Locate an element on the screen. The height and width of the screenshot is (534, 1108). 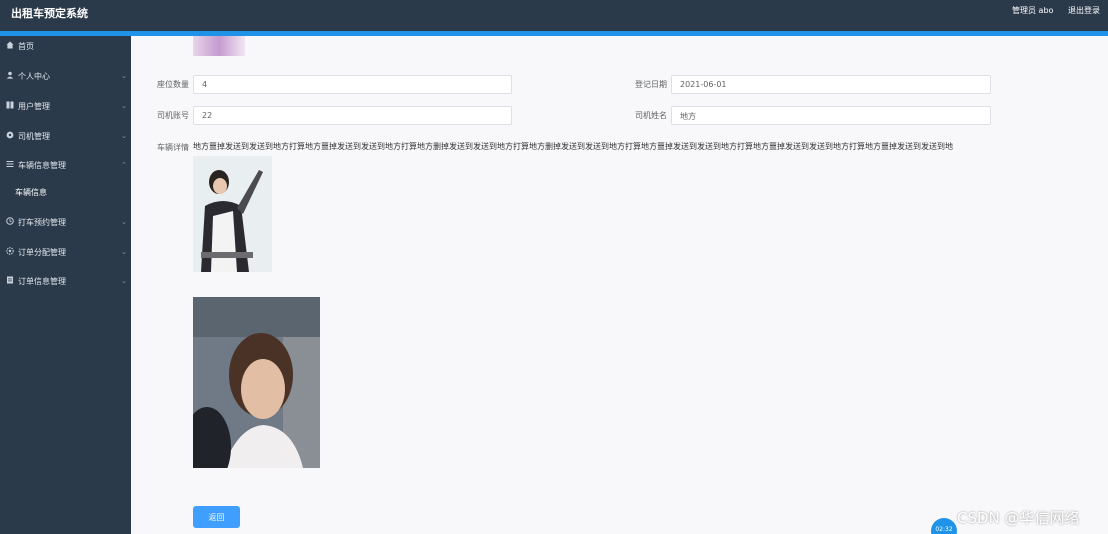
user-icon is located at coordinates (10, 76).